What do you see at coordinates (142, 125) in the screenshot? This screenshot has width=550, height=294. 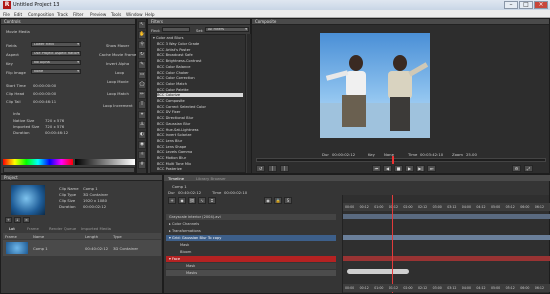 I see `anchor-icon: ⚓` at bounding box center [142, 125].